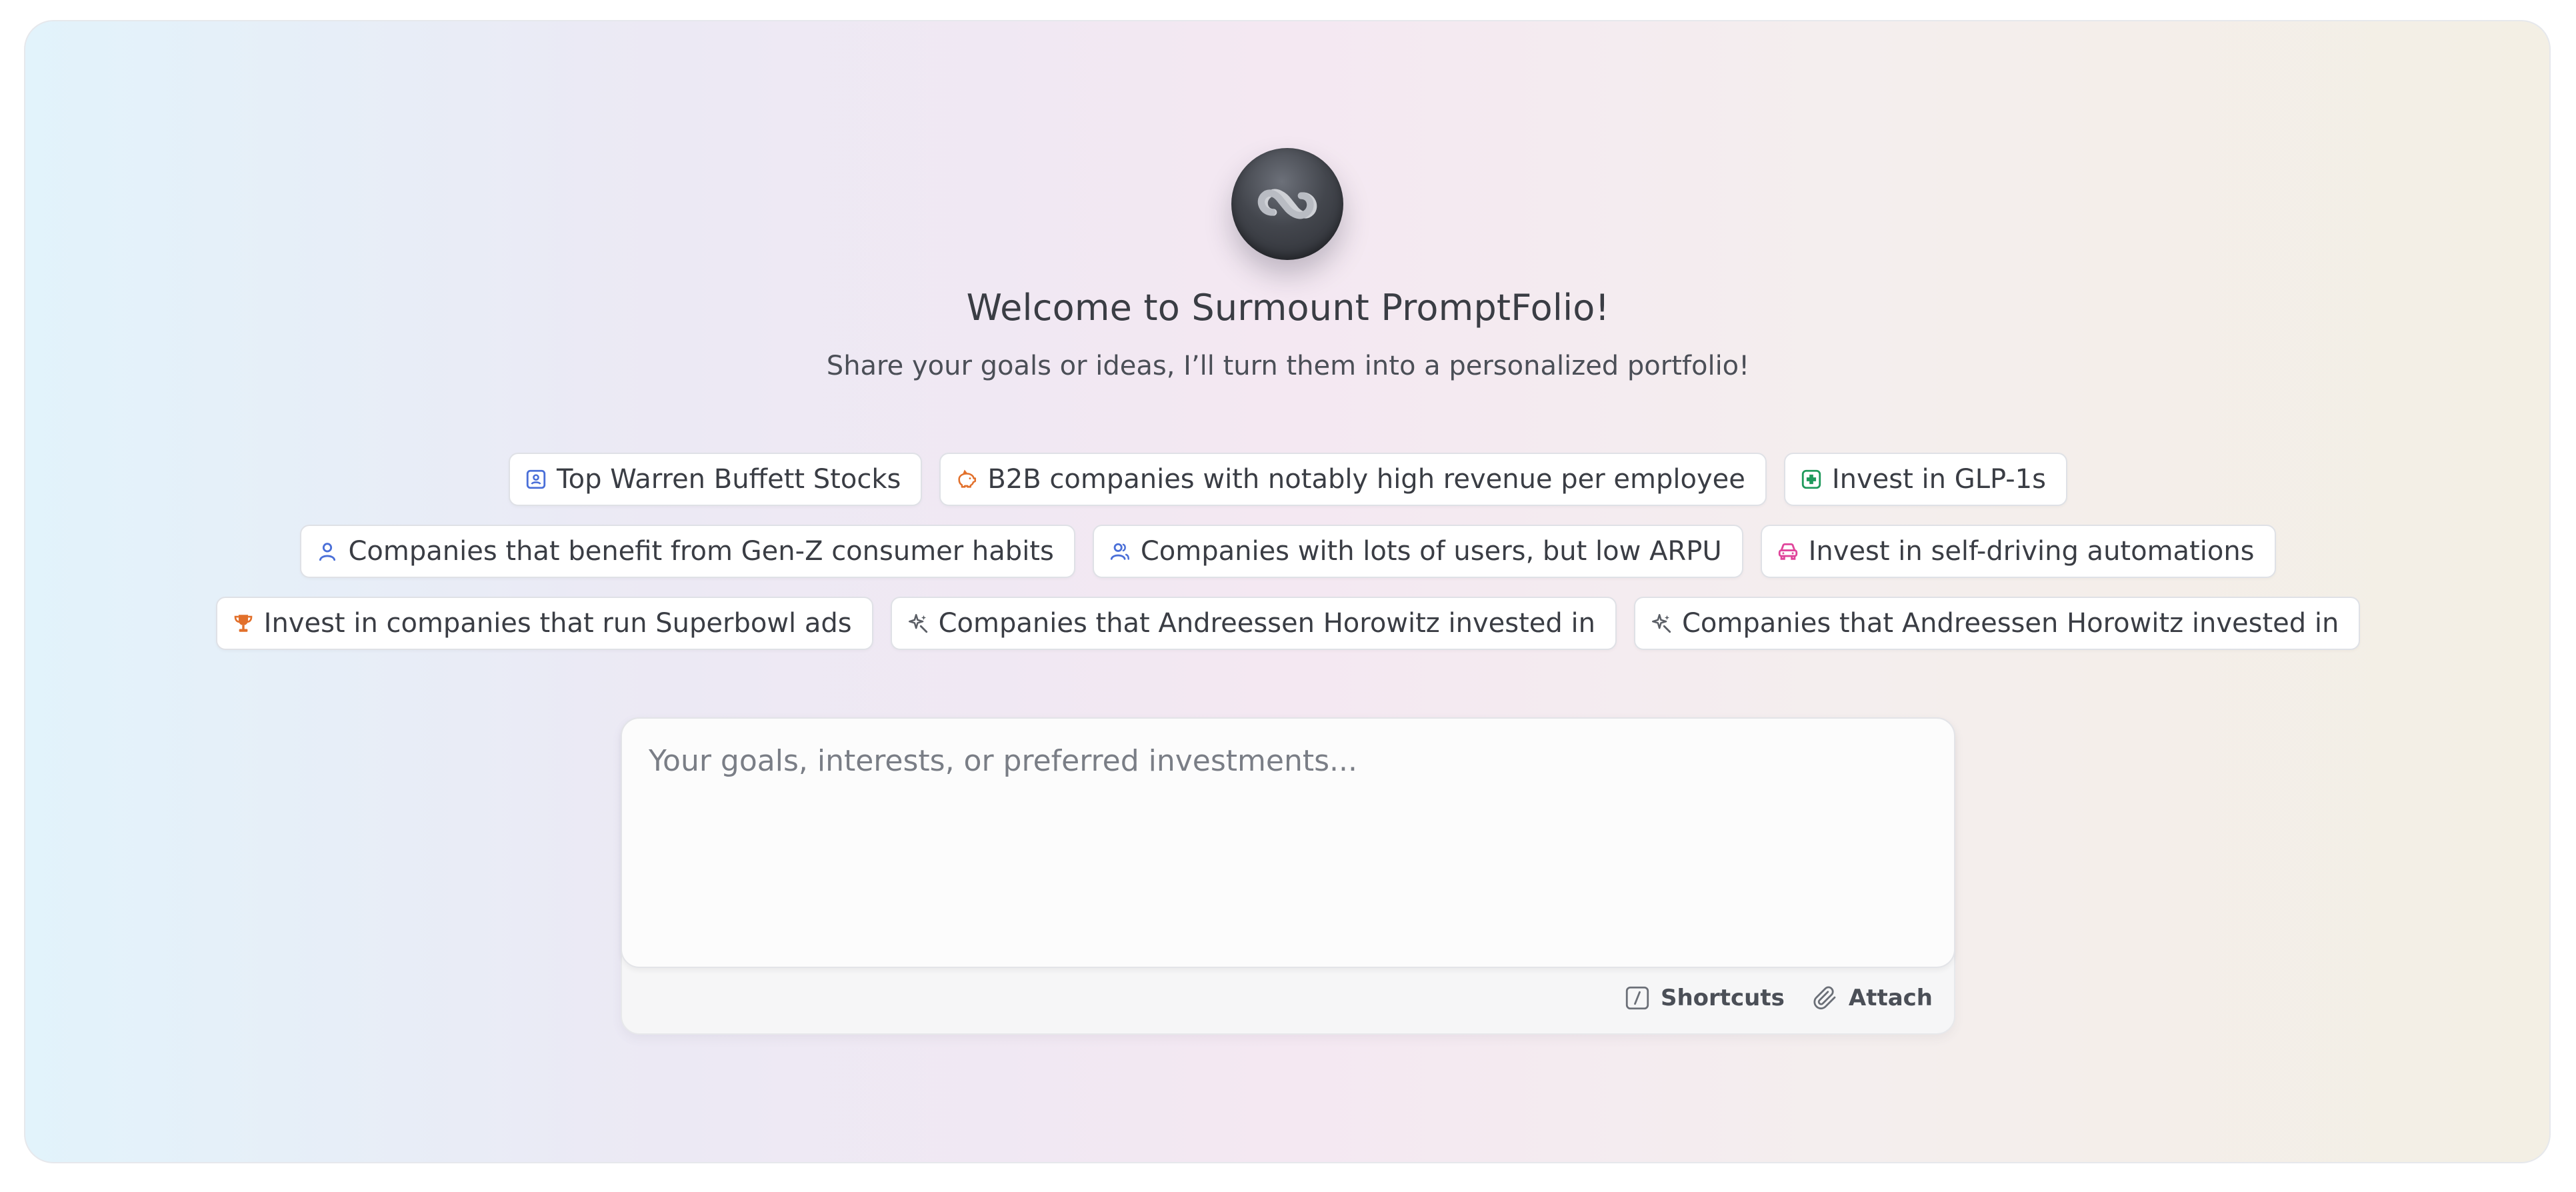  I want to click on suggestion-label: Invest in GLP-1s, so click(1938, 479).